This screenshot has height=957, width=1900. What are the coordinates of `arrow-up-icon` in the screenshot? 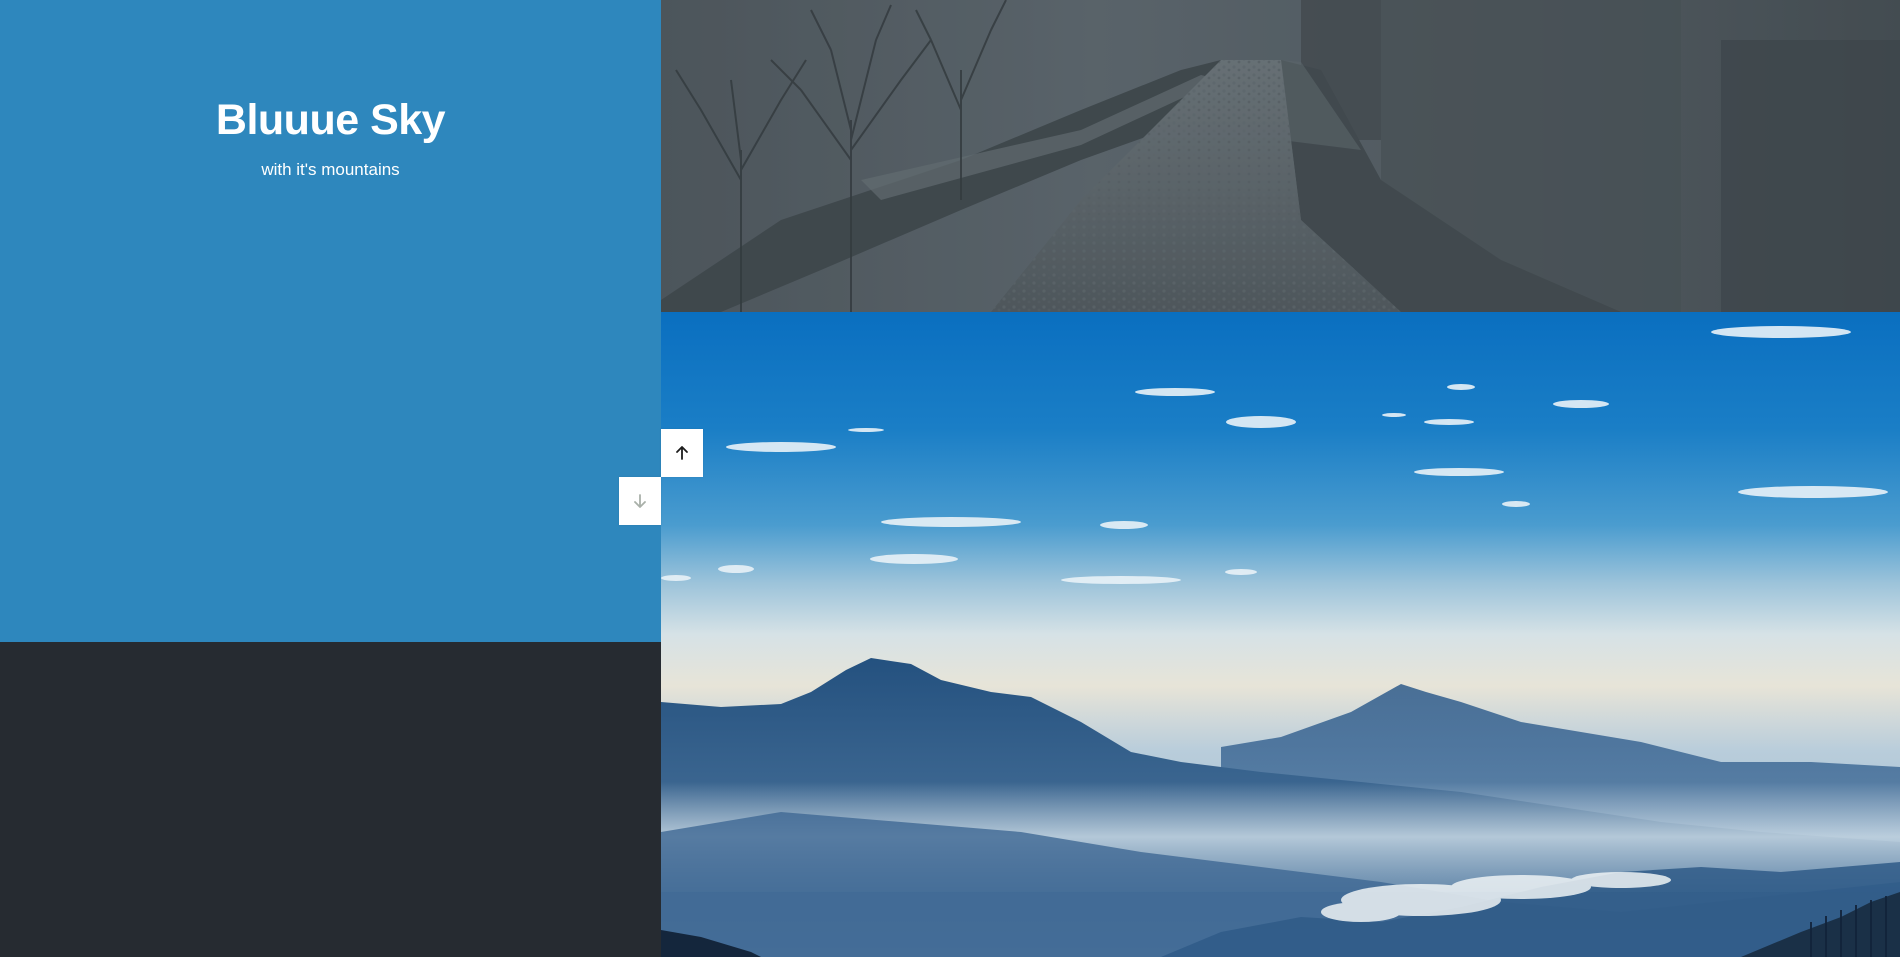 It's located at (682, 453).